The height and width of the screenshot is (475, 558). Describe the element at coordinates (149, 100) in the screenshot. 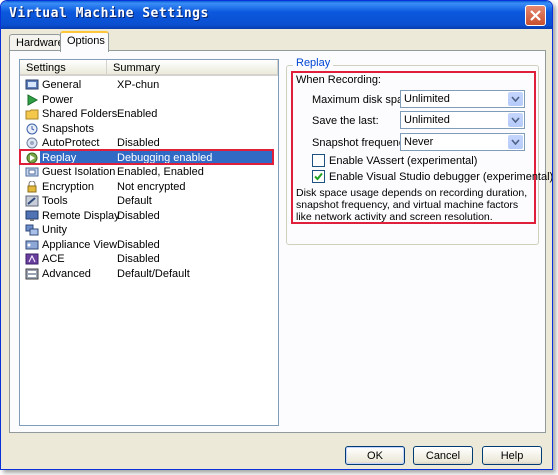

I see `list-item-power: Power` at that location.